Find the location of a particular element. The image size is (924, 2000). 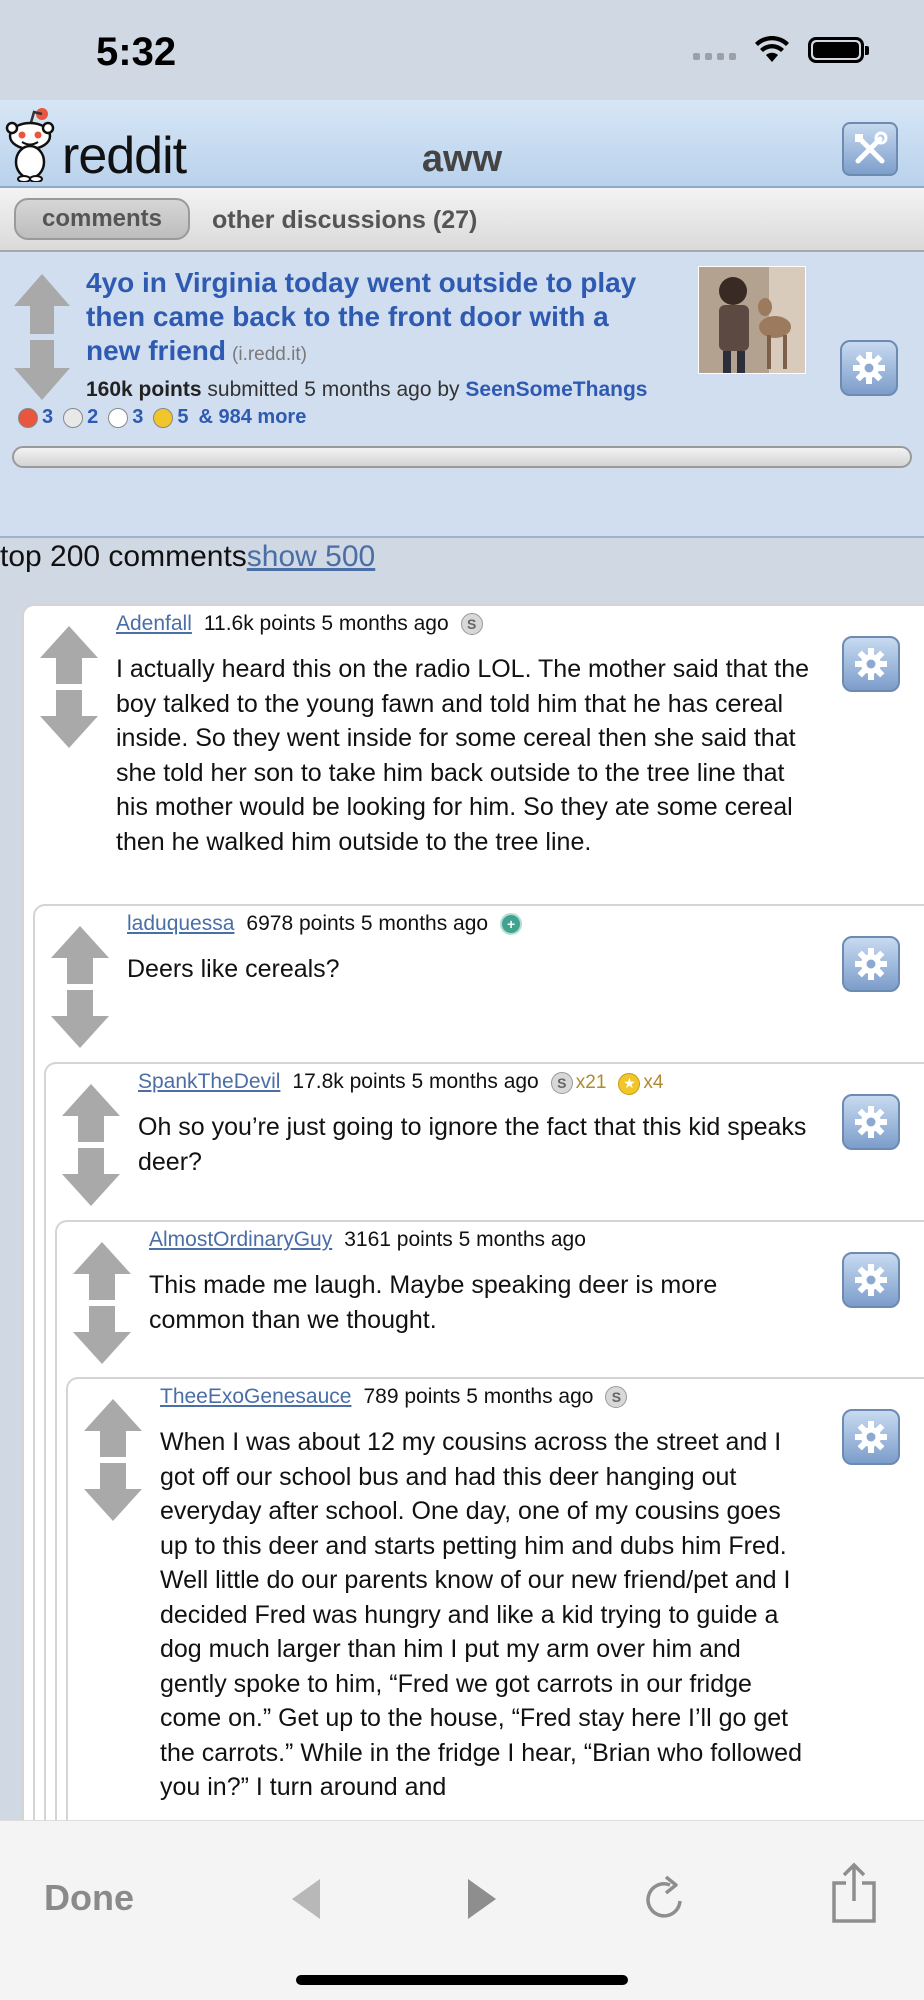

post-points: 160k points is located at coordinates (144, 389).